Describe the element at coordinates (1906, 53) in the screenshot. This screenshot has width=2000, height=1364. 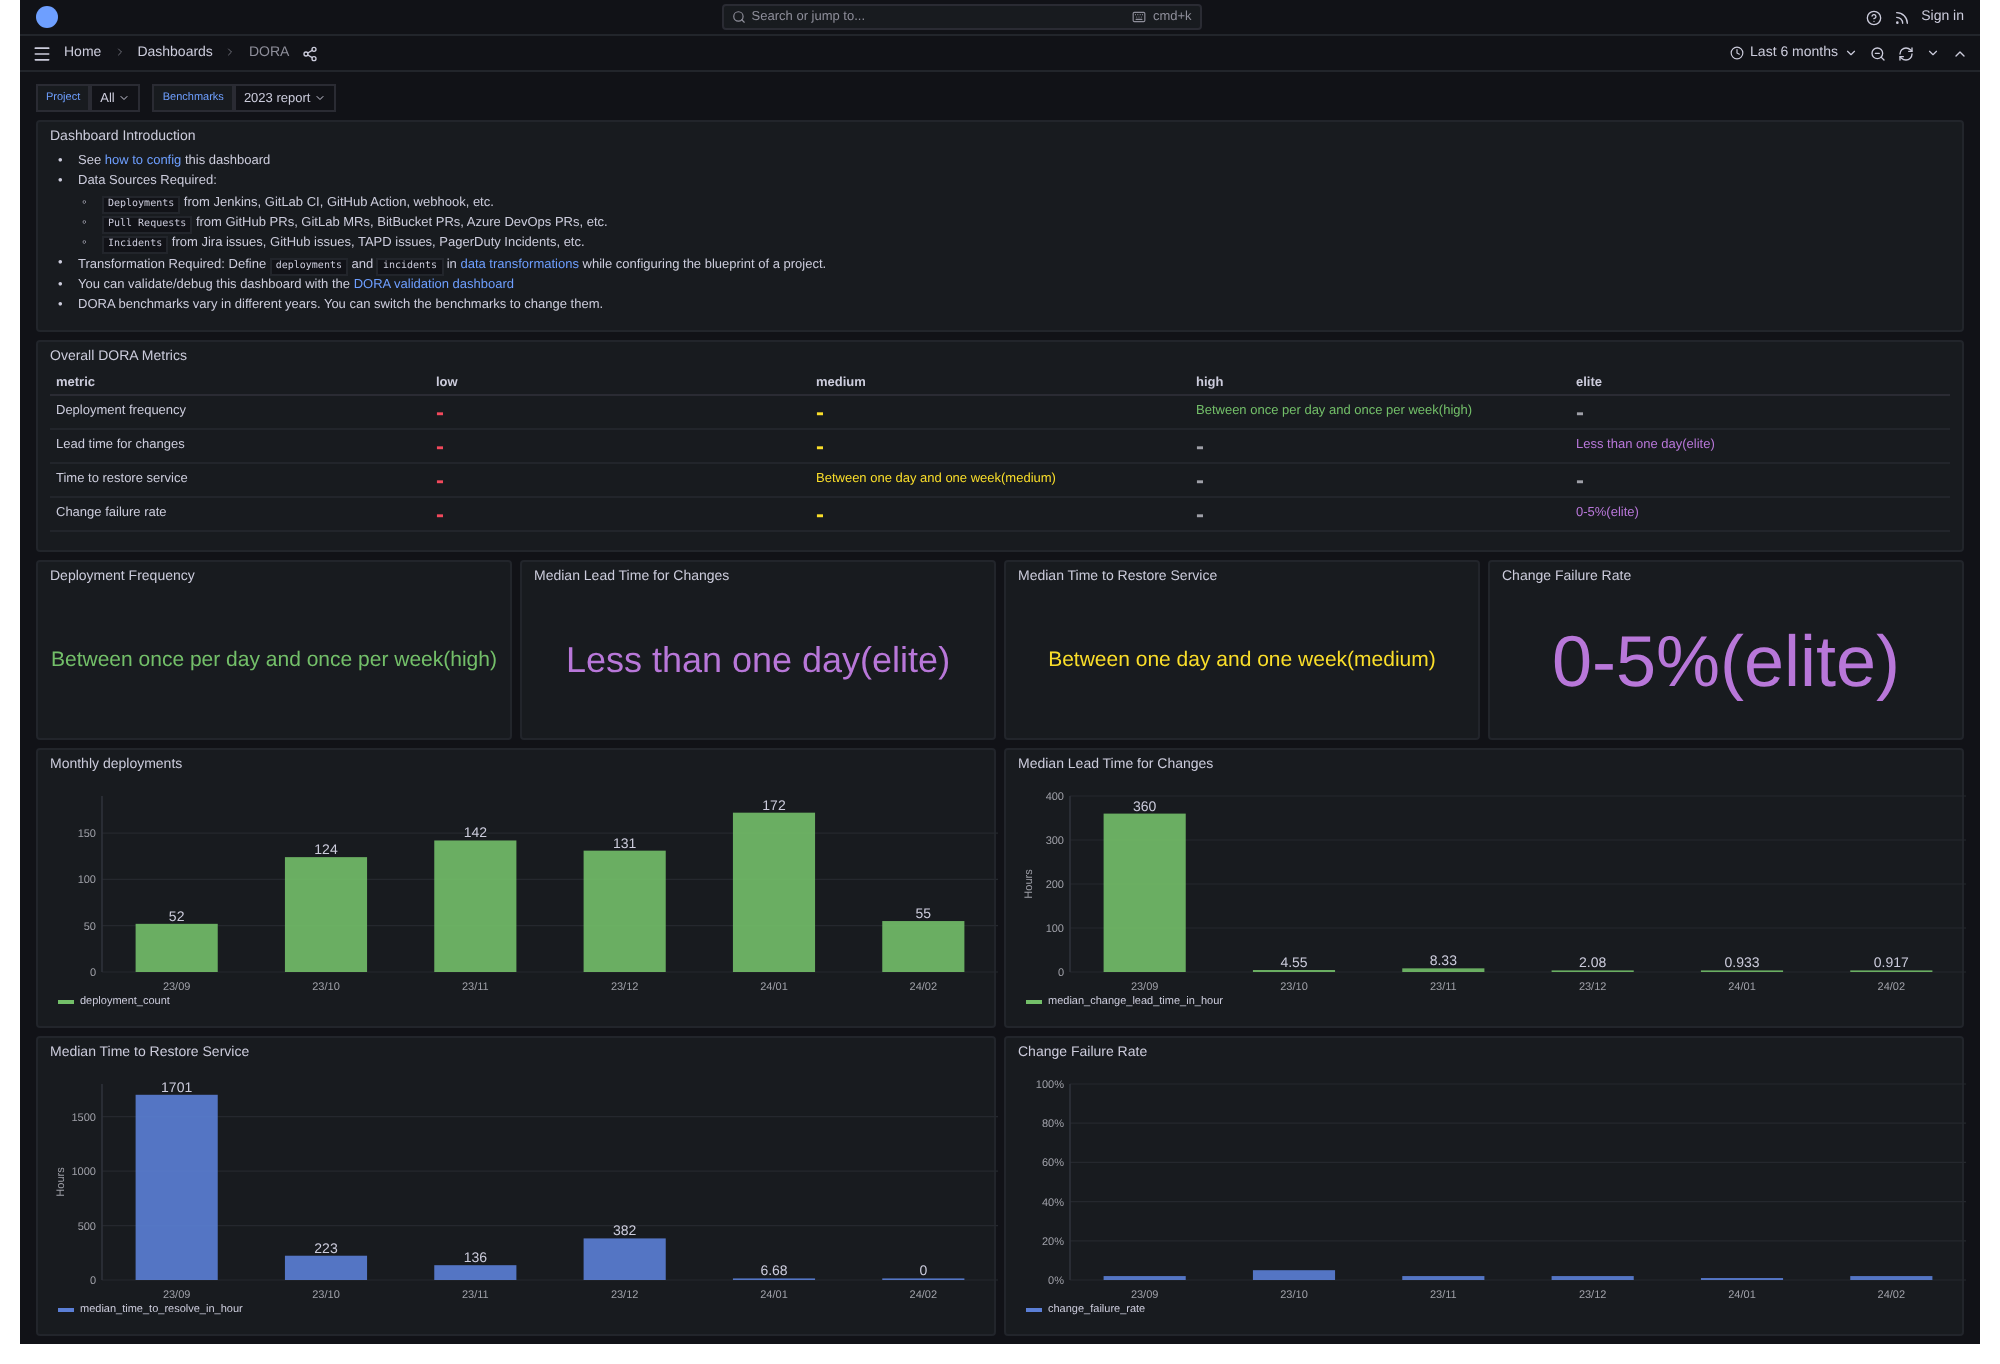
I see `refresh-icon` at that location.